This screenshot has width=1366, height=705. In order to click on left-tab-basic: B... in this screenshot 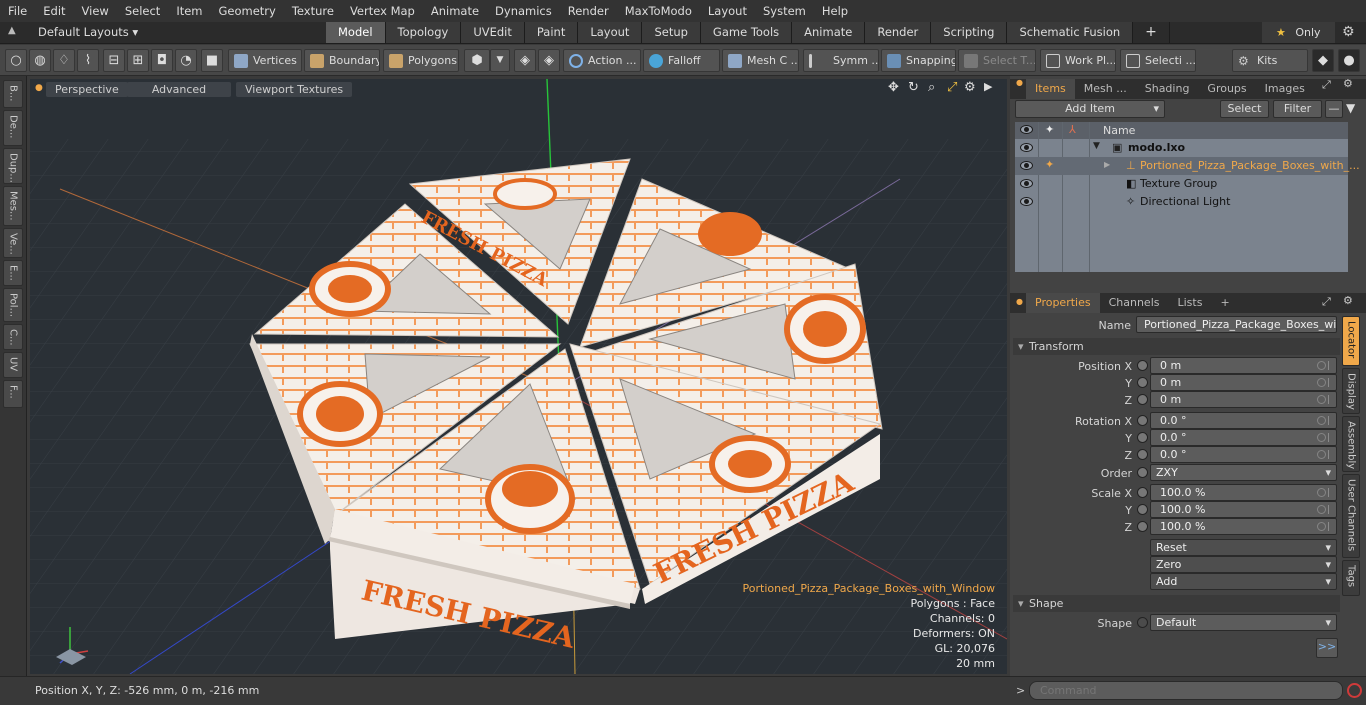, I will do `click(13, 94)`.